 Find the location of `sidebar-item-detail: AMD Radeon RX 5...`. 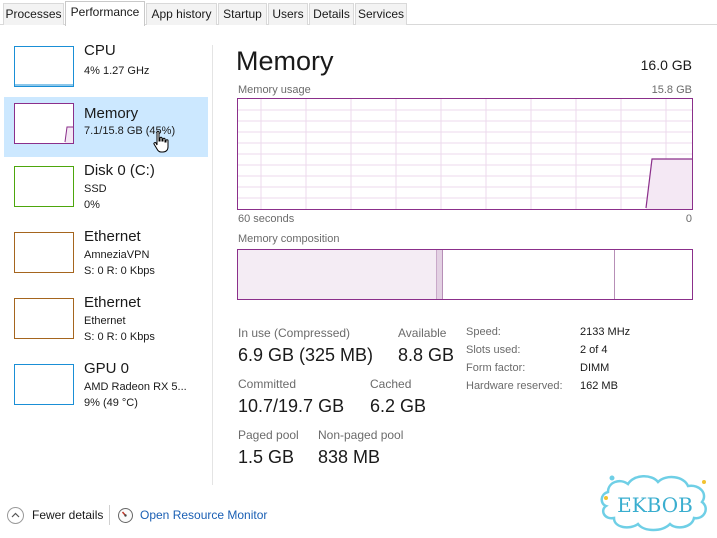

sidebar-item-detail: AMD Radeon RX 5... is located at coordinates (135, 387).